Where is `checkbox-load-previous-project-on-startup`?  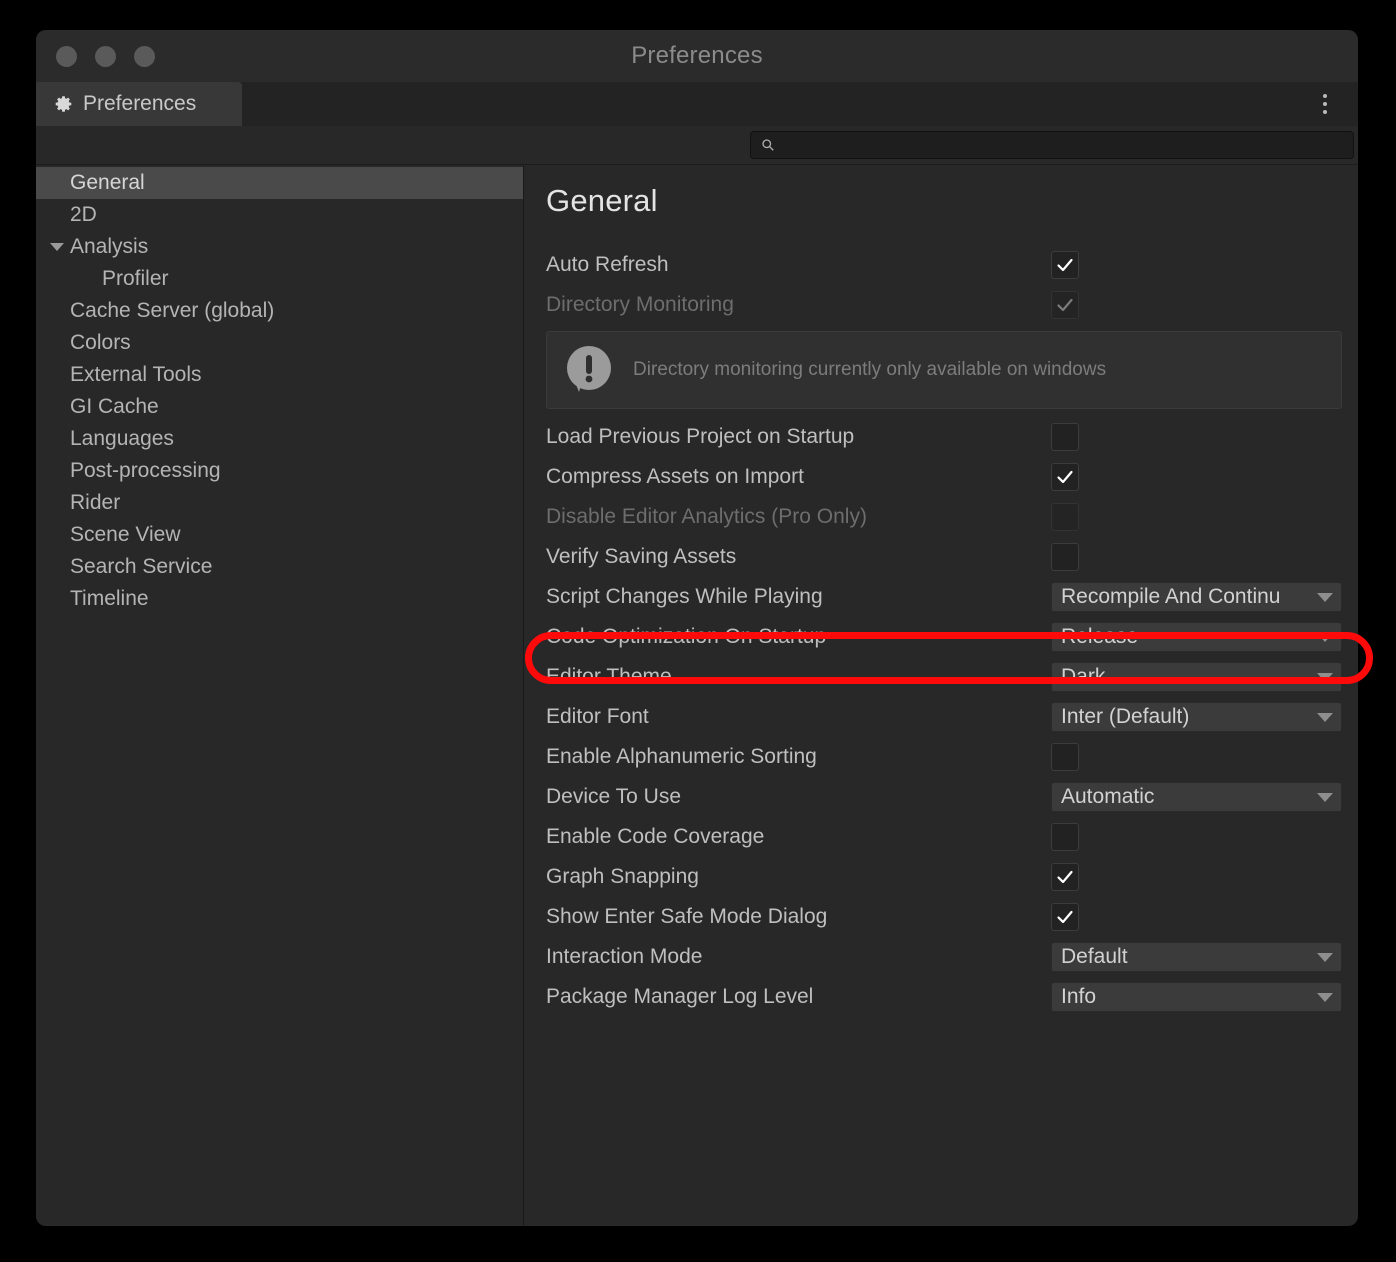
checkbox-load-previous-project-on-startup is located at coordinates (1065, 437).